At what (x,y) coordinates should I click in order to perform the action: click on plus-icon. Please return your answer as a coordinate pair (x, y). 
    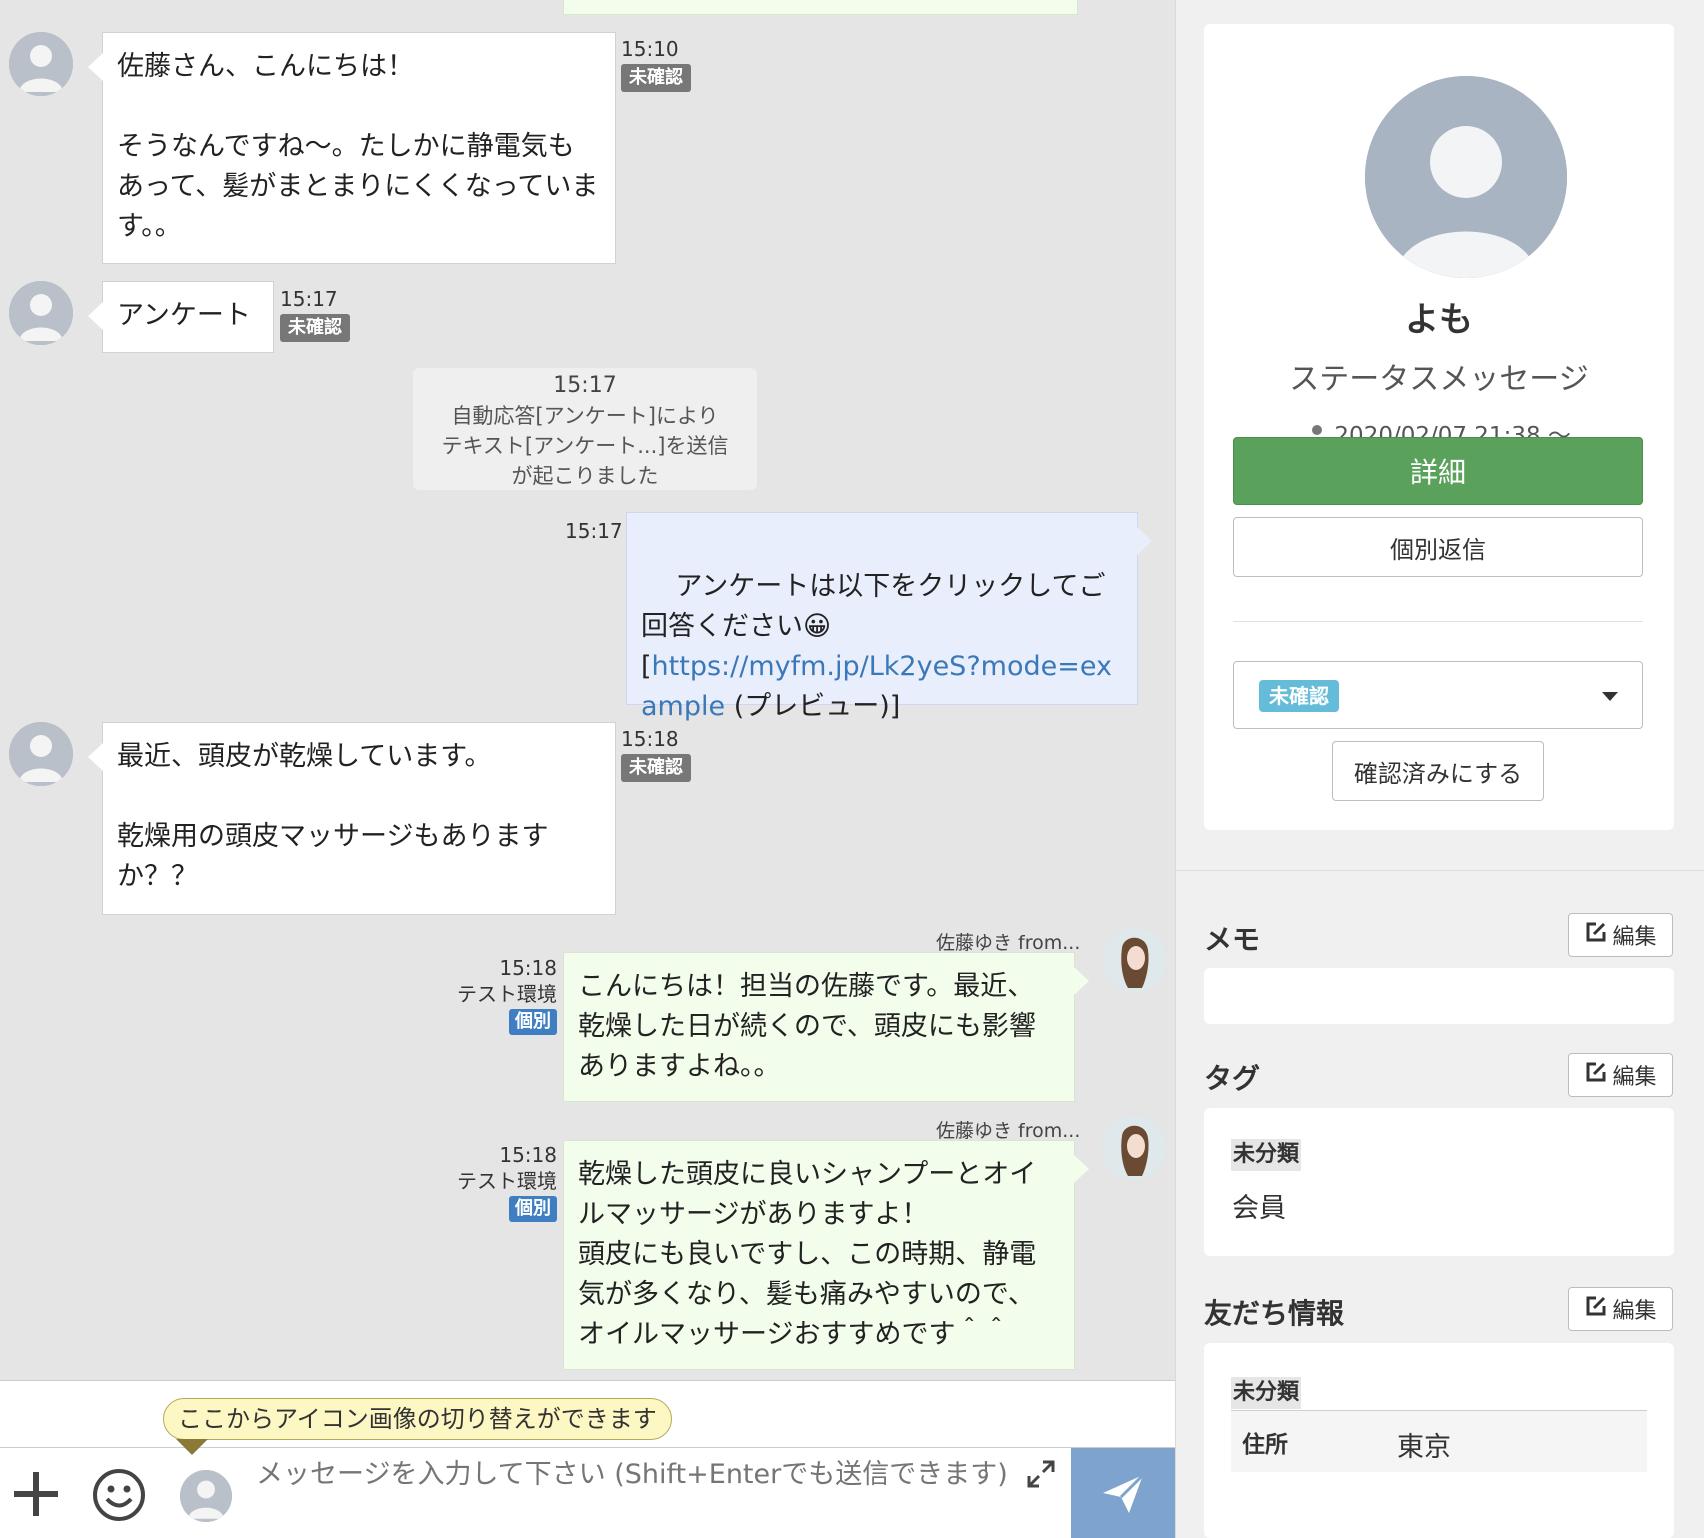
    Looking at the image, I should click on (36, 1494).